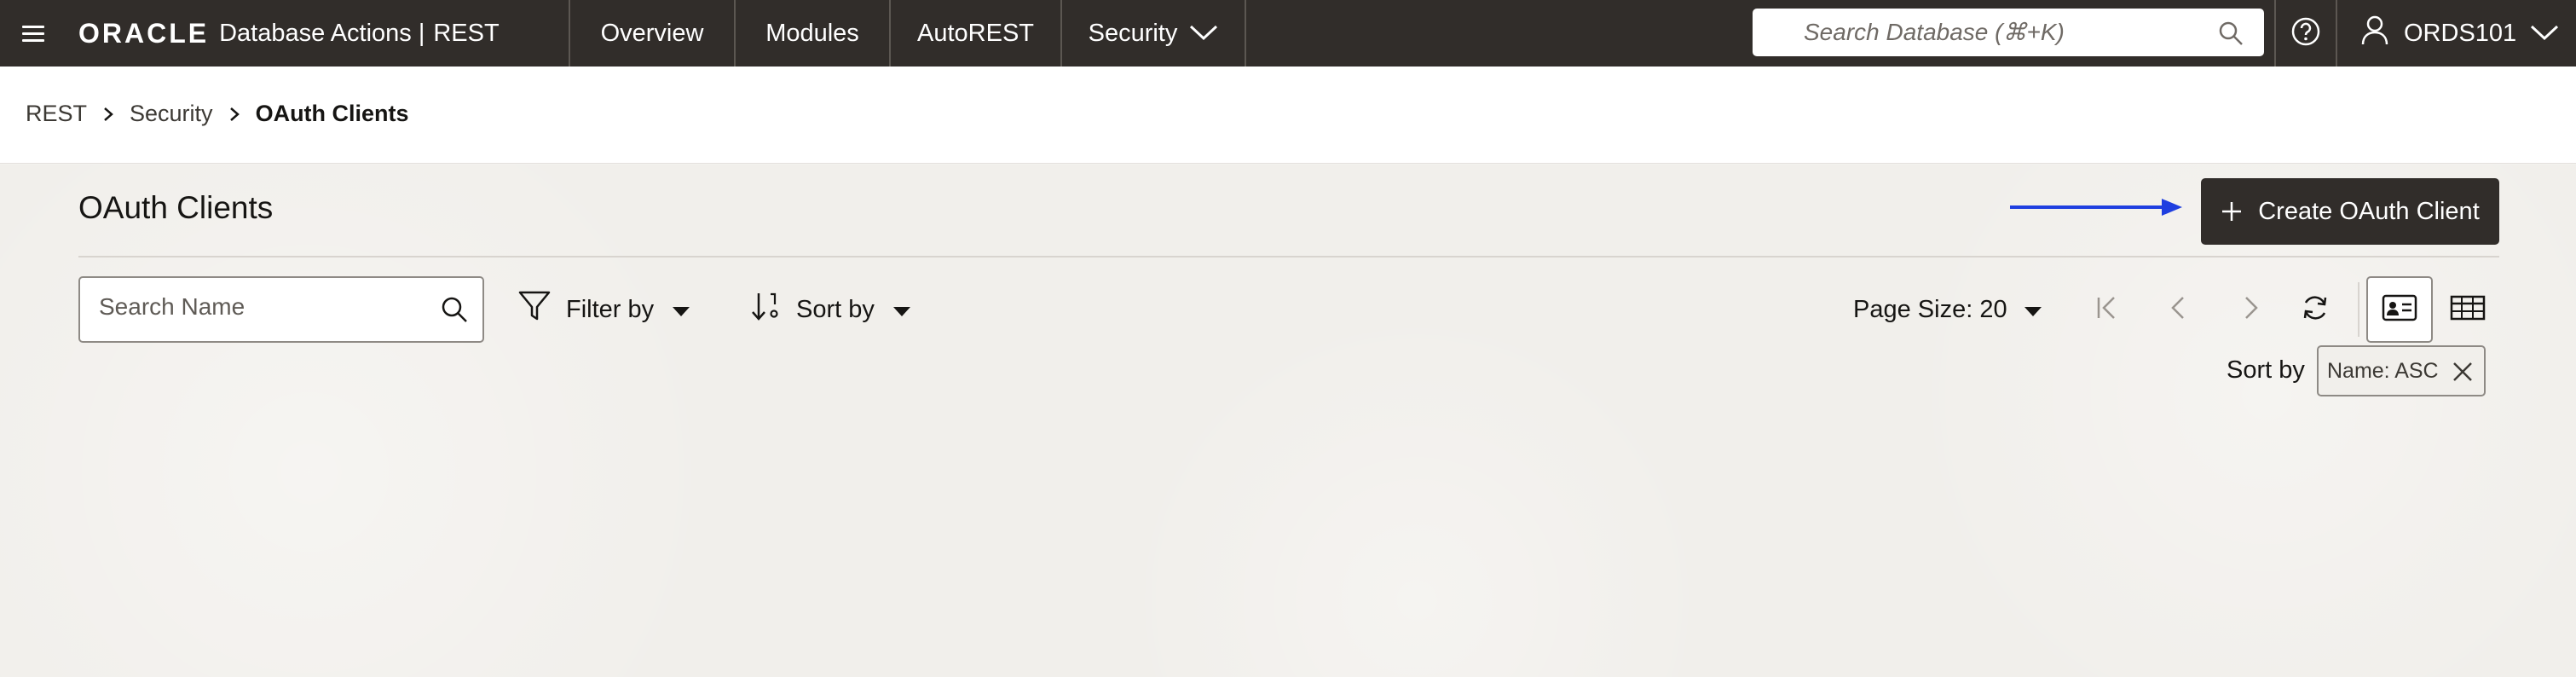  Describe the element at coordinates (315, 33) in the screenshot. I see `brand-product: Database Actions` at that location.